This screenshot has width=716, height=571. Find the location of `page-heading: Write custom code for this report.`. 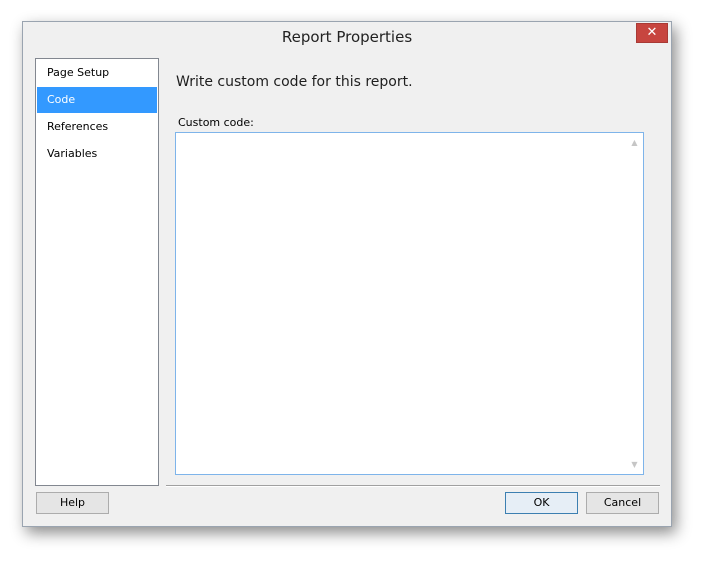

page-heading: Write custom code for this report. is located at coordinates (294, 82).